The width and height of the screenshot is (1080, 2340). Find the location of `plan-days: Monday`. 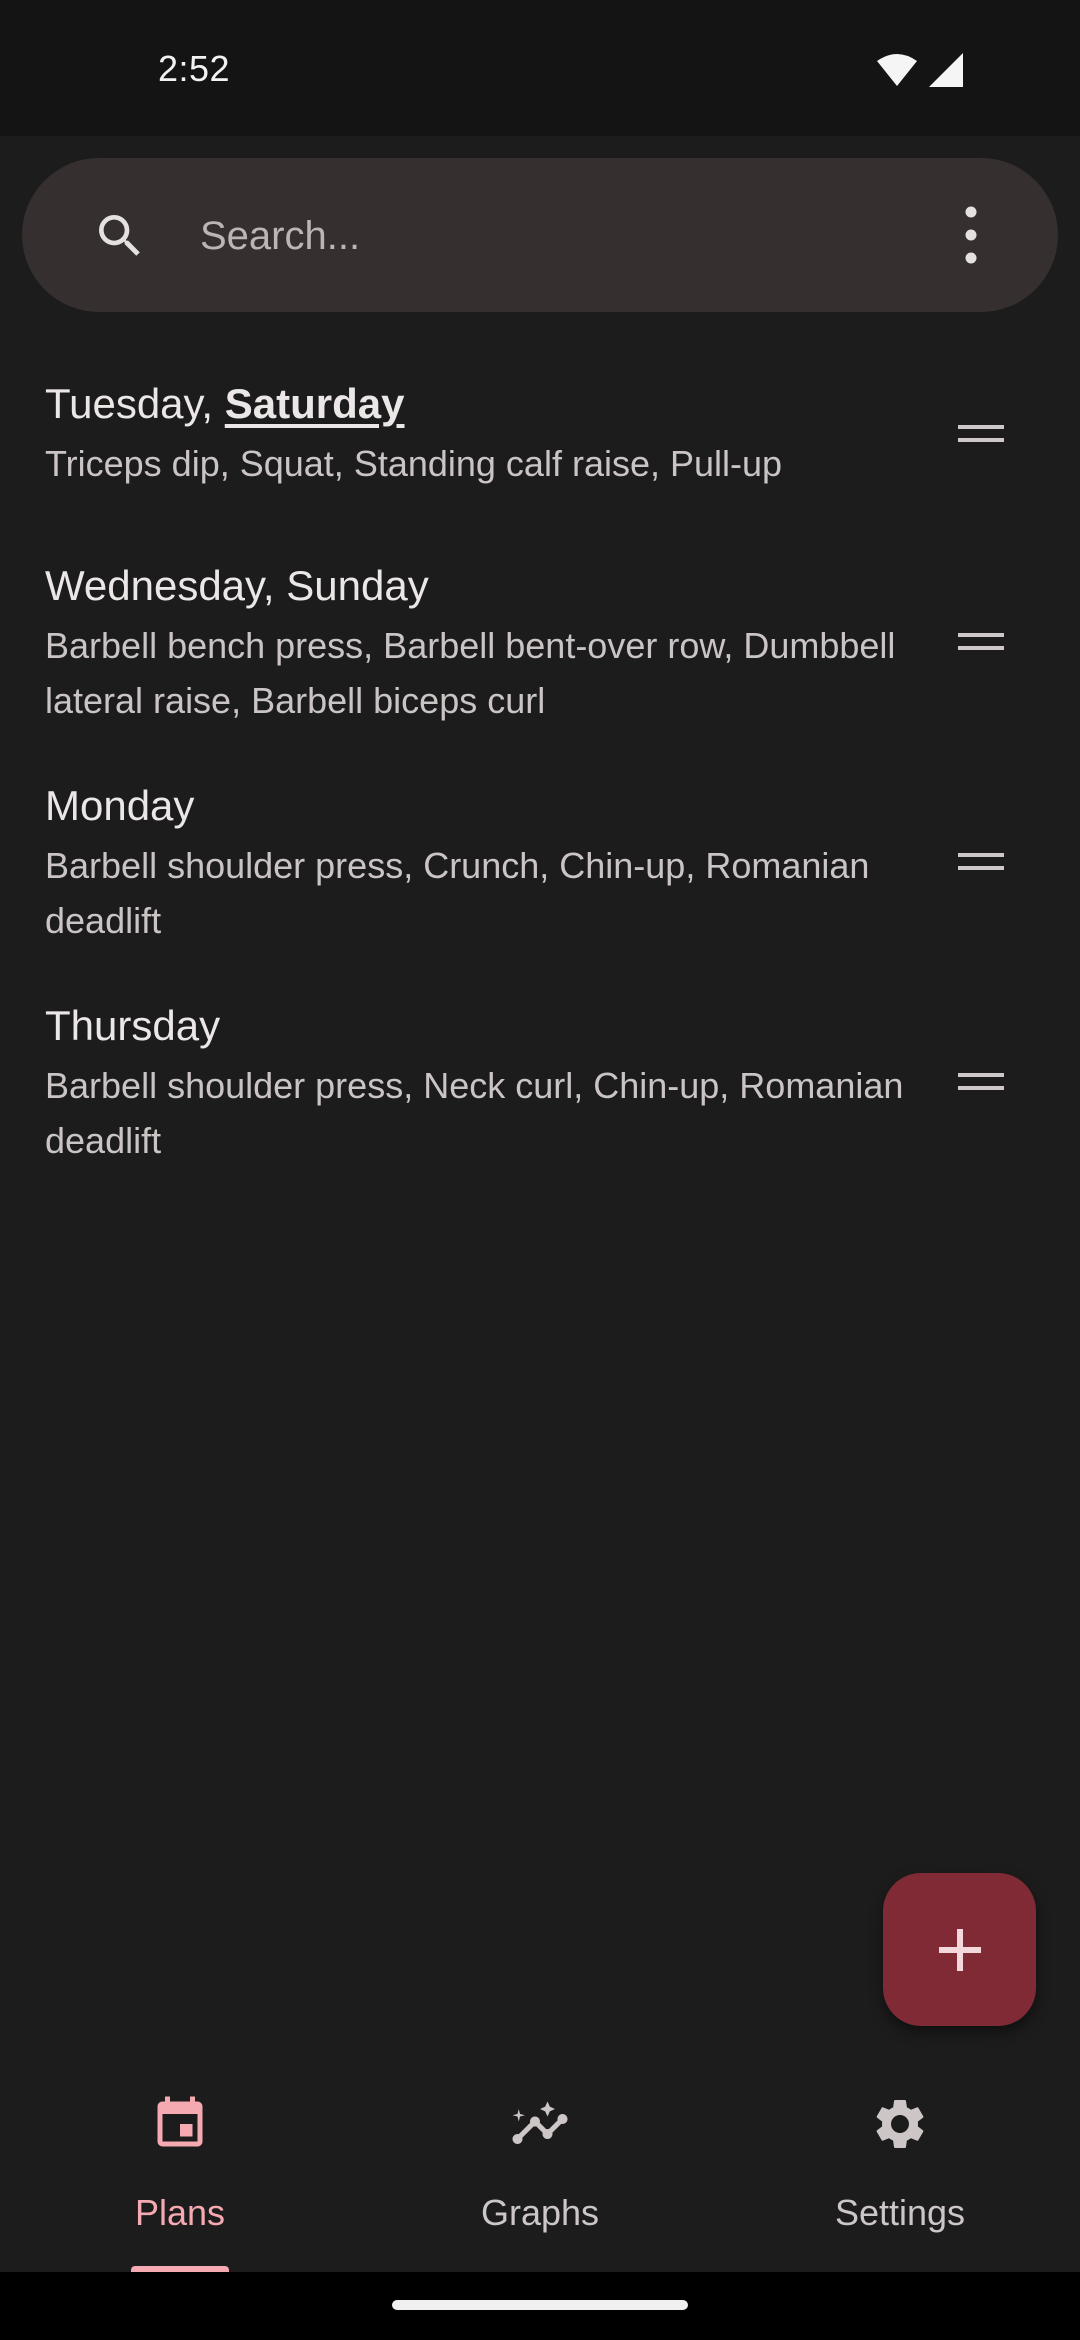

plan-days: Monday is located at coordinates (119, 806).